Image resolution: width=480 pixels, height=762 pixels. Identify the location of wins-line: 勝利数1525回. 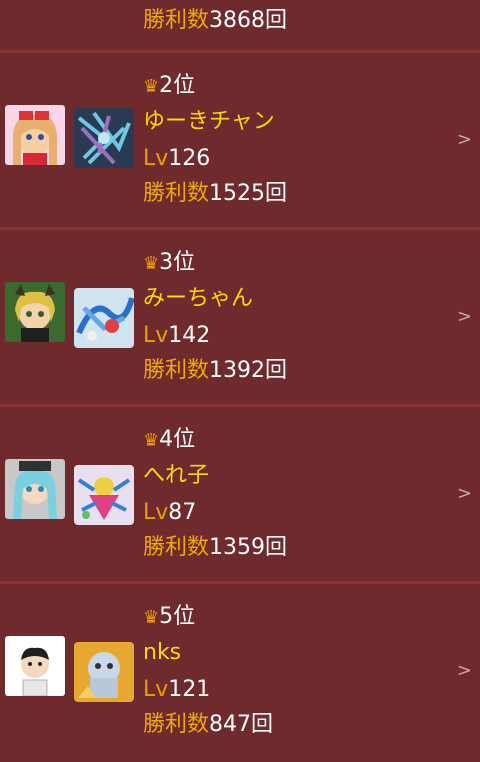
(215, 194).